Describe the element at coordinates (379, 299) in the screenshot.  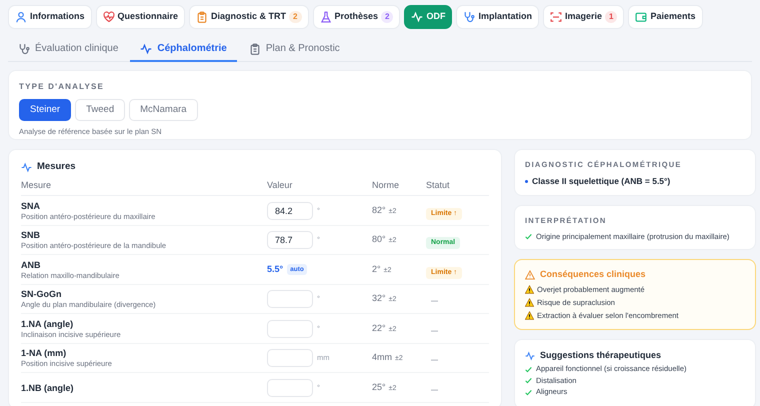
I see `norm-value: 32°` at that location.